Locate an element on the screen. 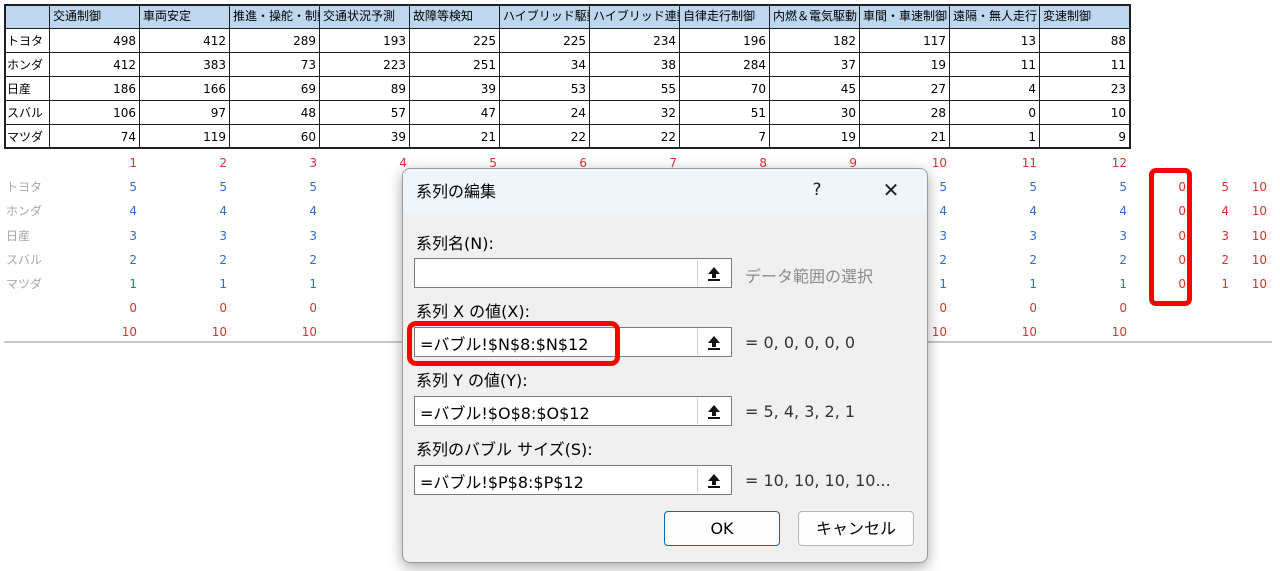 This screenshot has height=571, width=1280. column-header: ハイブリッド連動 is located at coordinates (635, 16).